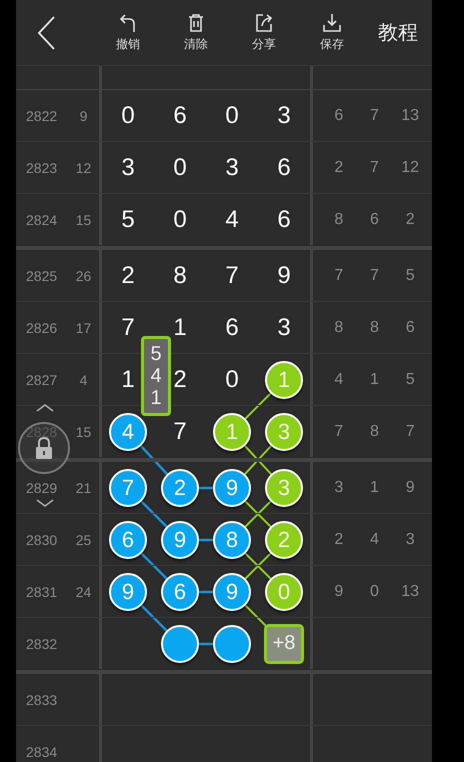 The image size is (464, 762). What do you see at coordinates (196, 32) in the screenshot?
I see `clear-button: 清除` at bounding box center [196, 32].